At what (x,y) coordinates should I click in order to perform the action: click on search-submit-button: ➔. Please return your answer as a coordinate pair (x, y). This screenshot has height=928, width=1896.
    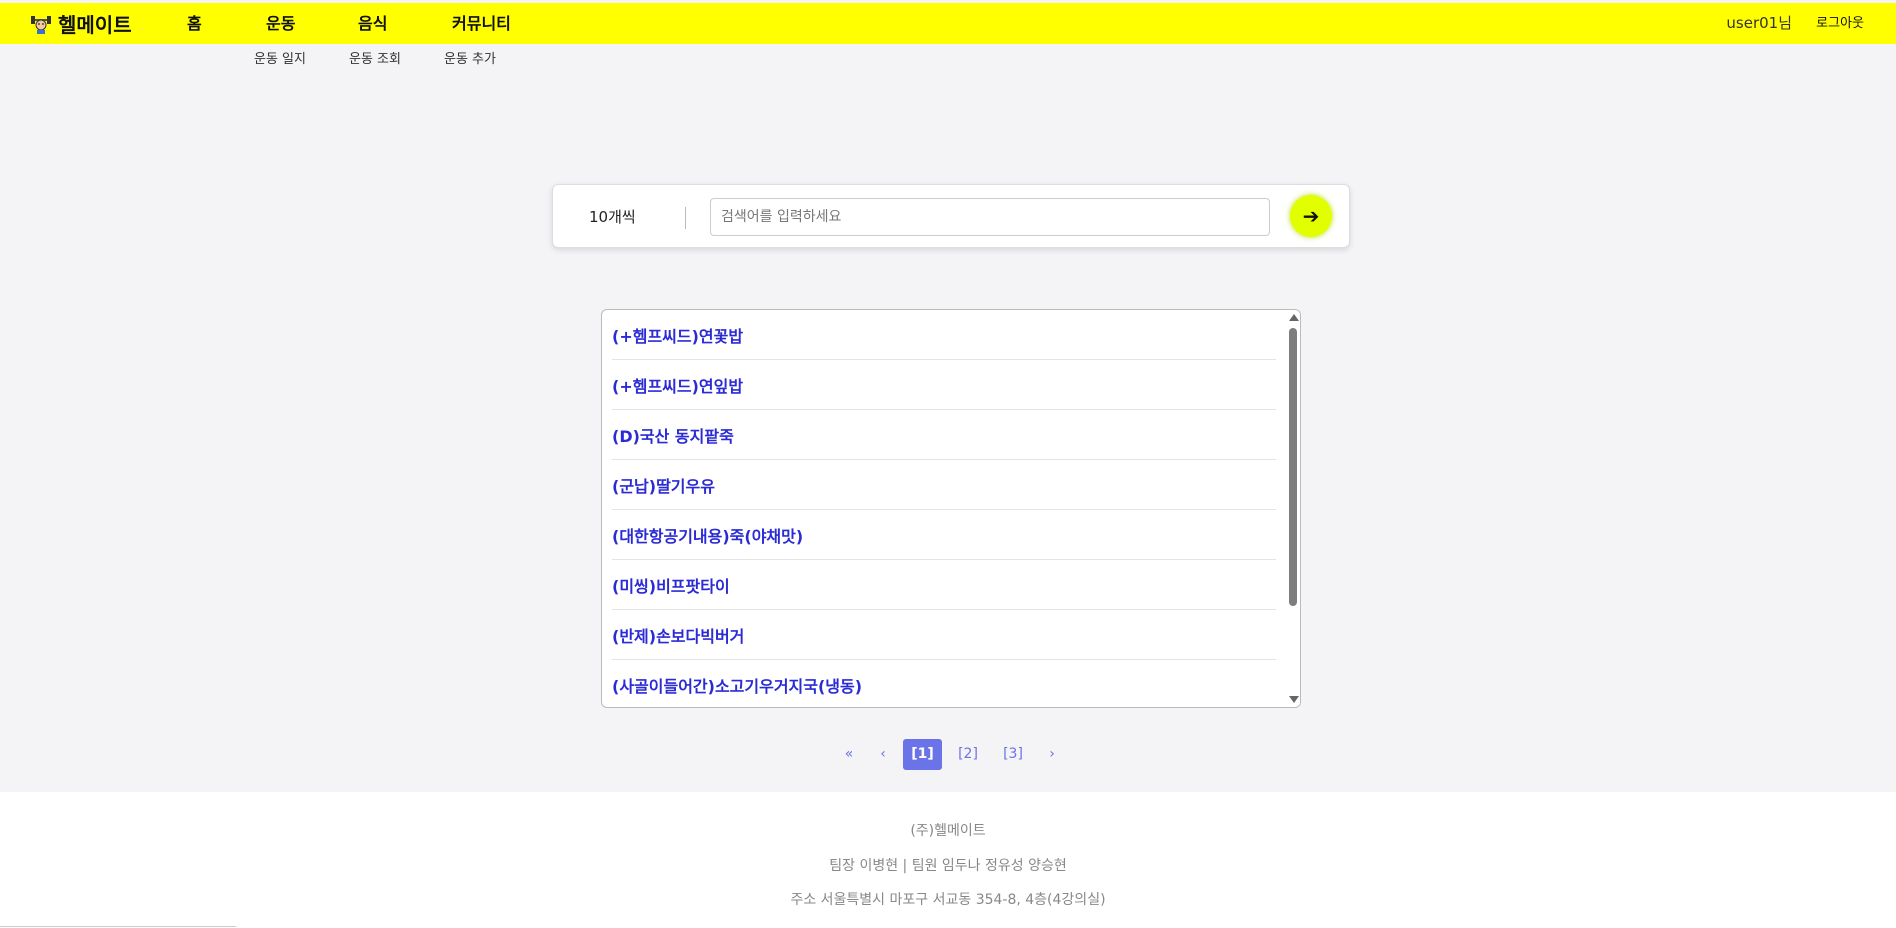
    Looking at the image, I should click on (1311, 216).